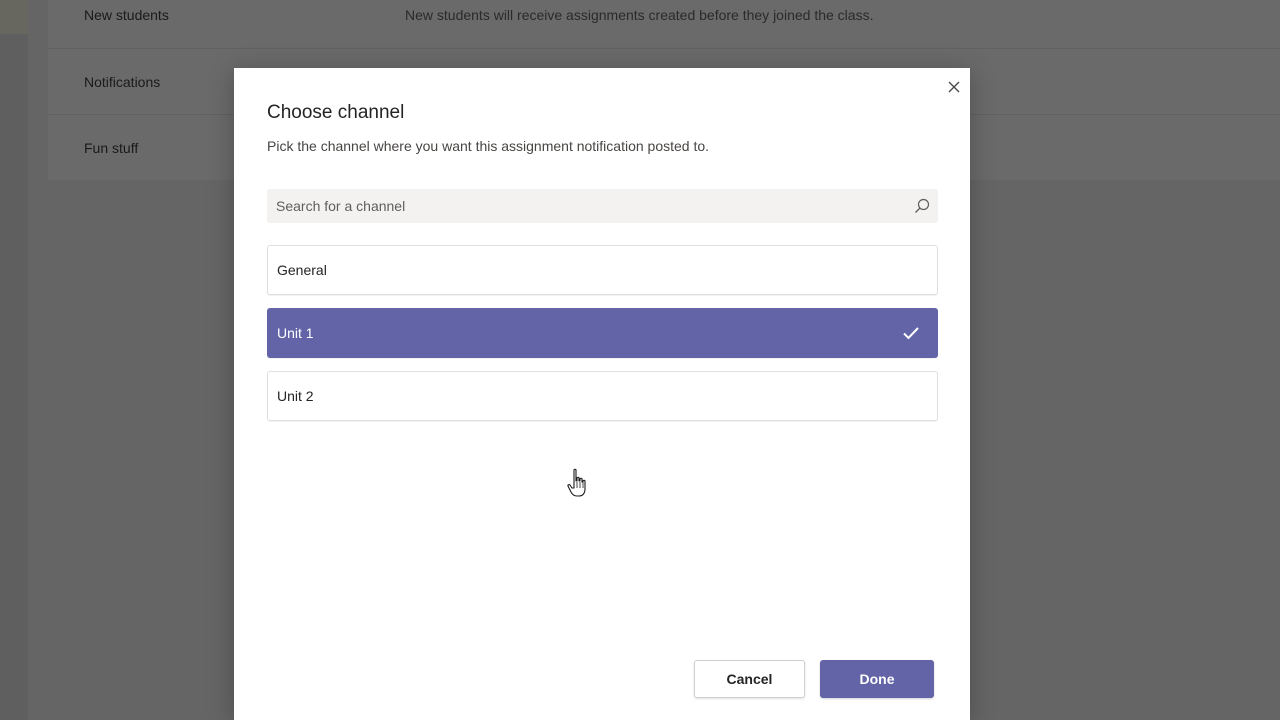 The image size is (1280, 720). I want to click on channel-option-general: General, so click(602, 270).